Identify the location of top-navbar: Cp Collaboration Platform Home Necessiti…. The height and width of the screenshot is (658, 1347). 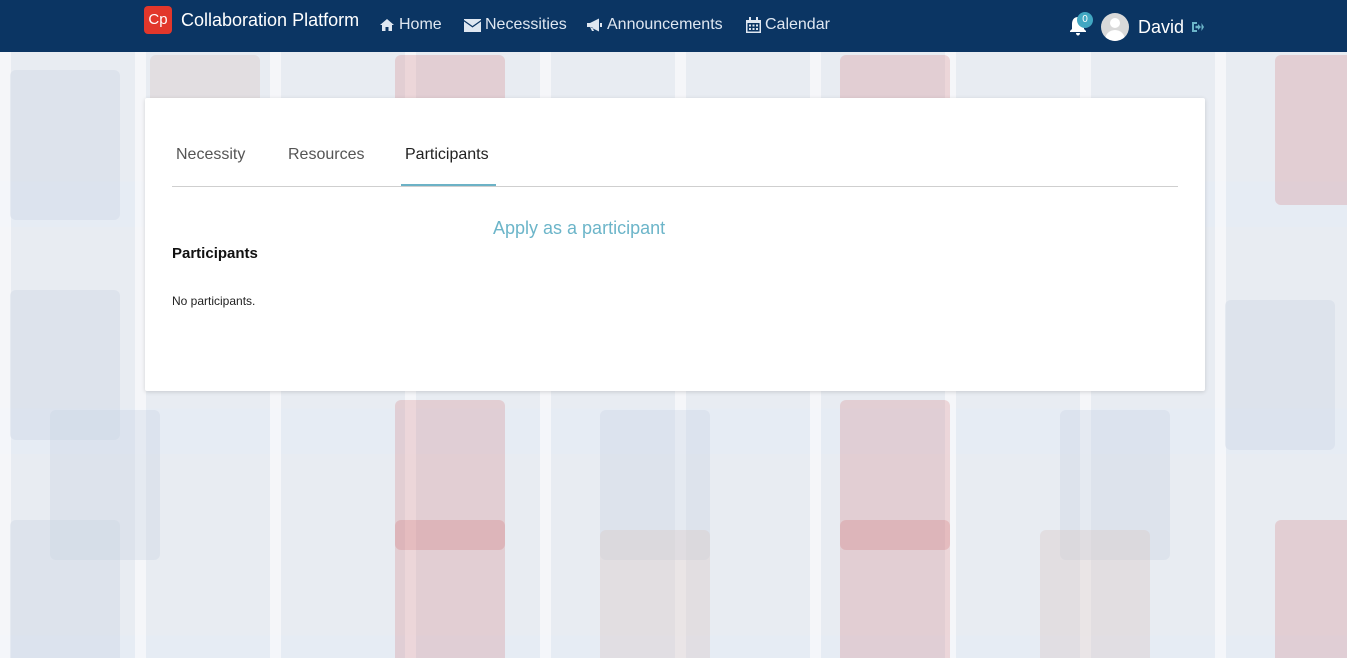
(673, 26).